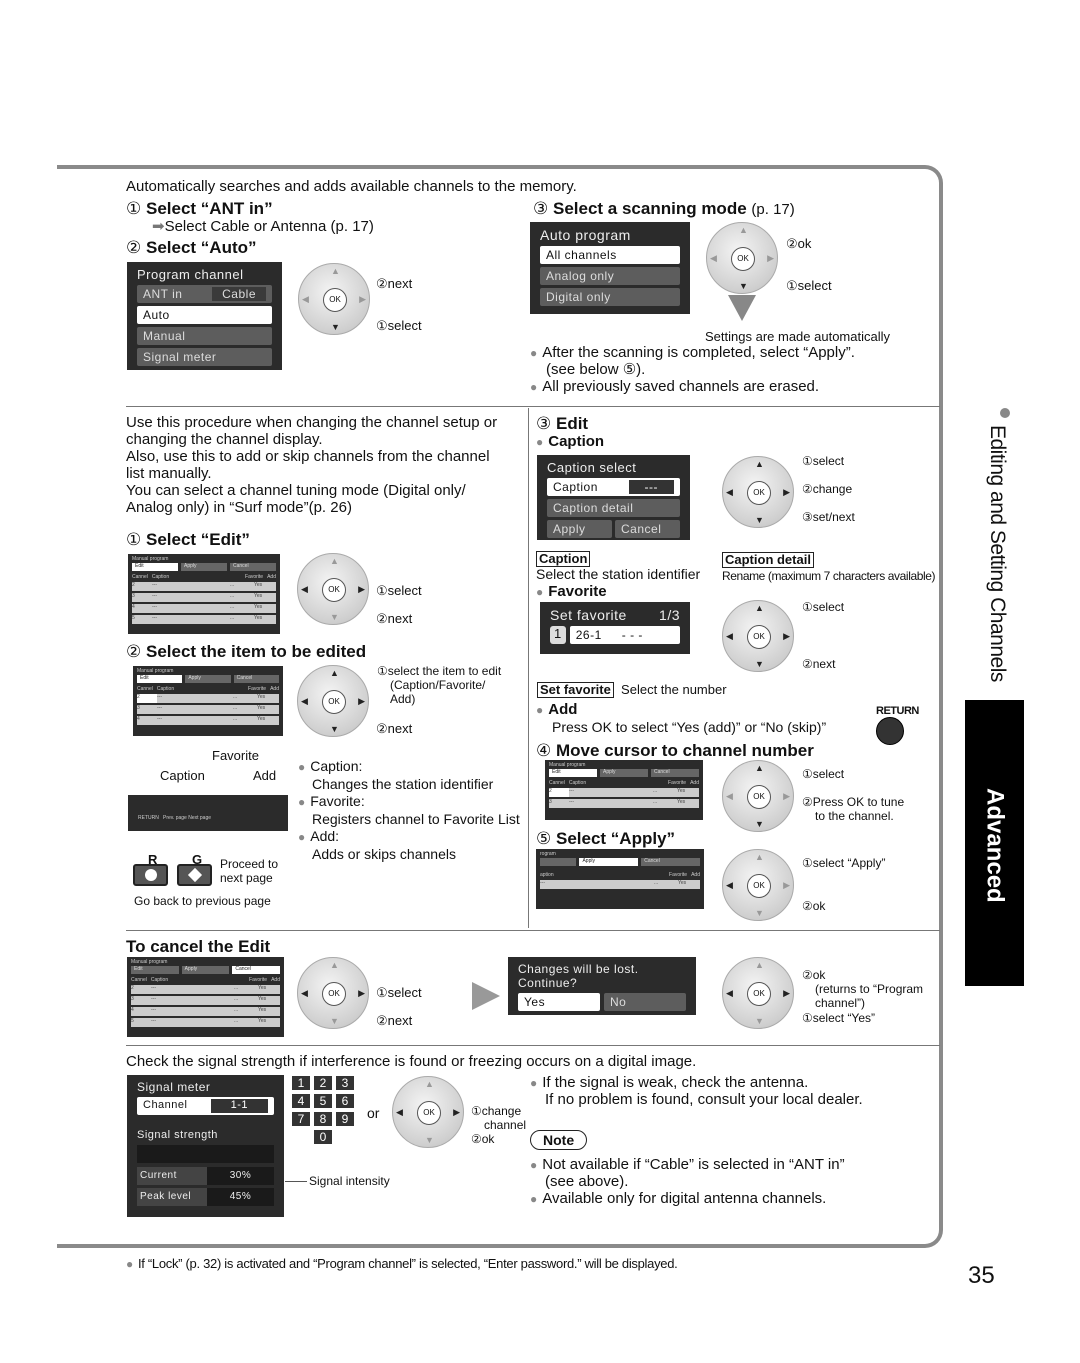 The height and width of the screenshot is (1363, 1080). Describe the element at coordinates (345, 1119) in the screenshot. I see `key-9: 9` at that location.